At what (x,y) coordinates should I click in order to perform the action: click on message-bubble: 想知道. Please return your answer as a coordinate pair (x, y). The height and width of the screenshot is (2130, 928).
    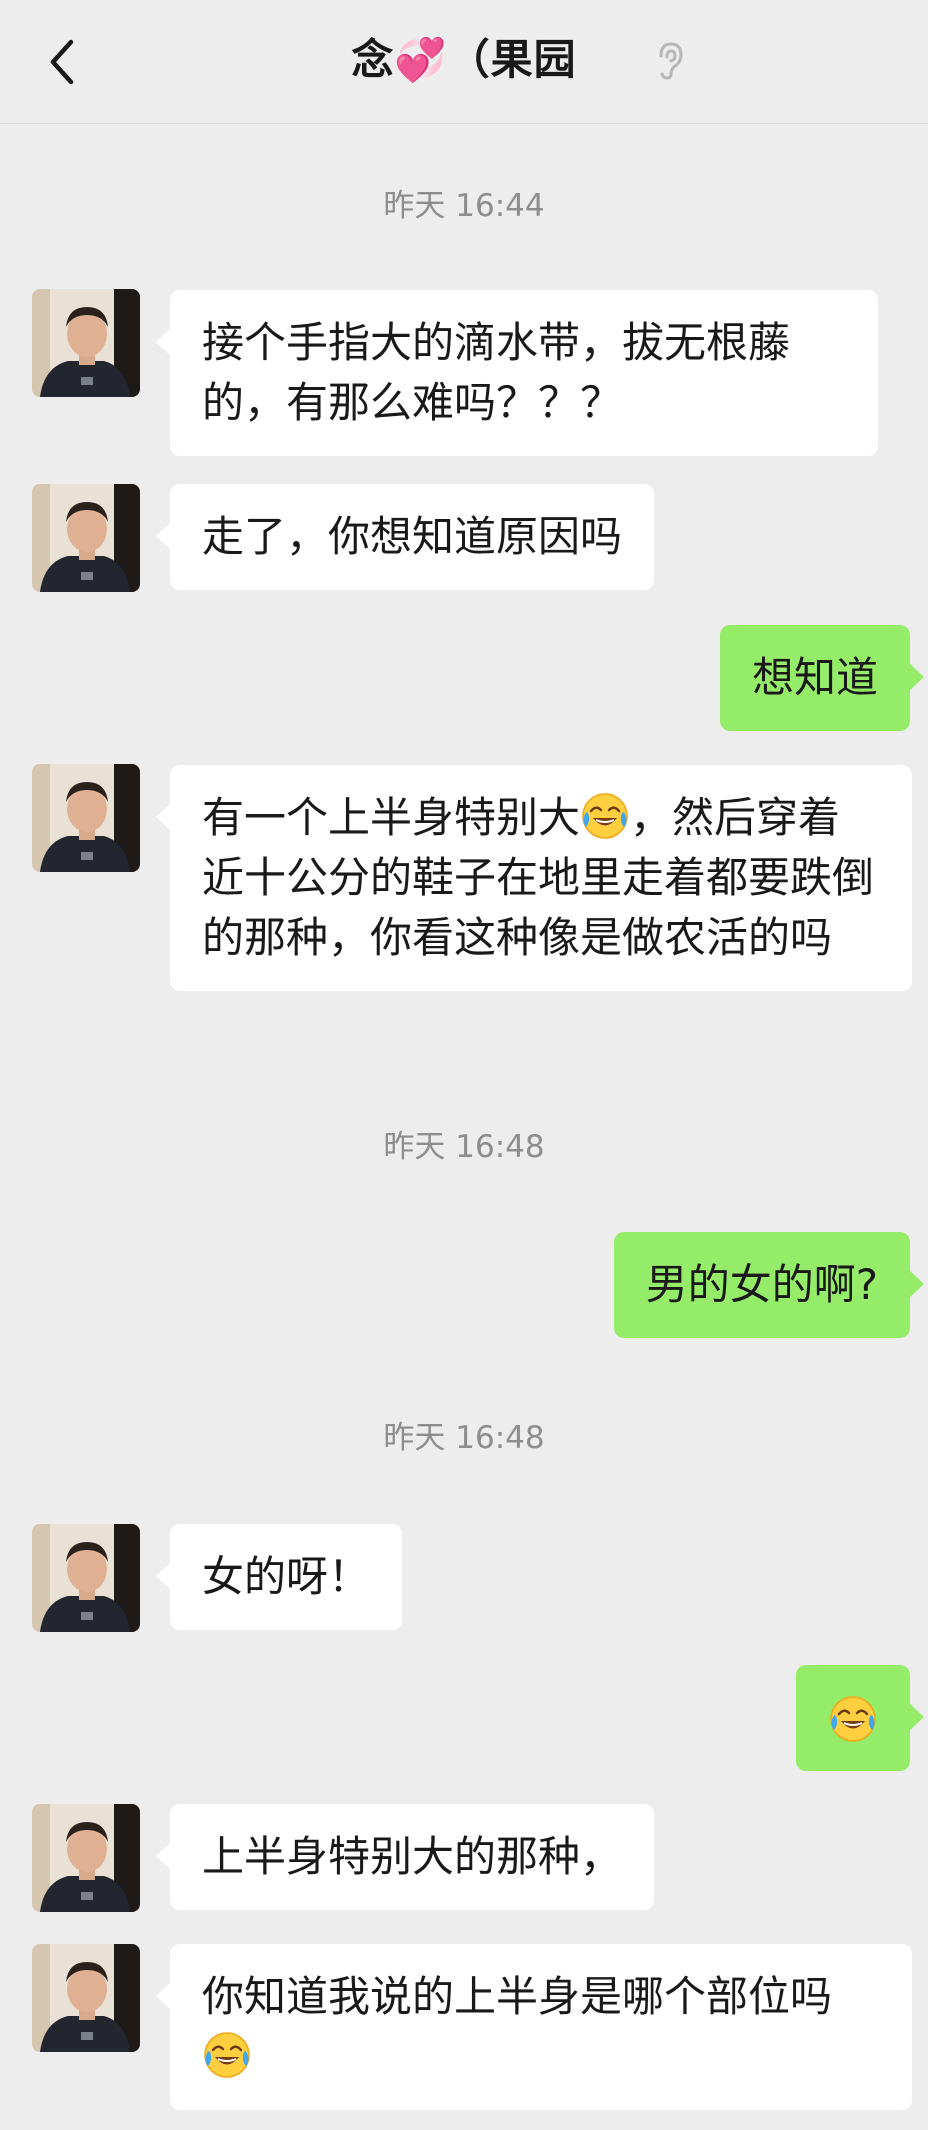
    Looking at the image, I should click on (822, 678).